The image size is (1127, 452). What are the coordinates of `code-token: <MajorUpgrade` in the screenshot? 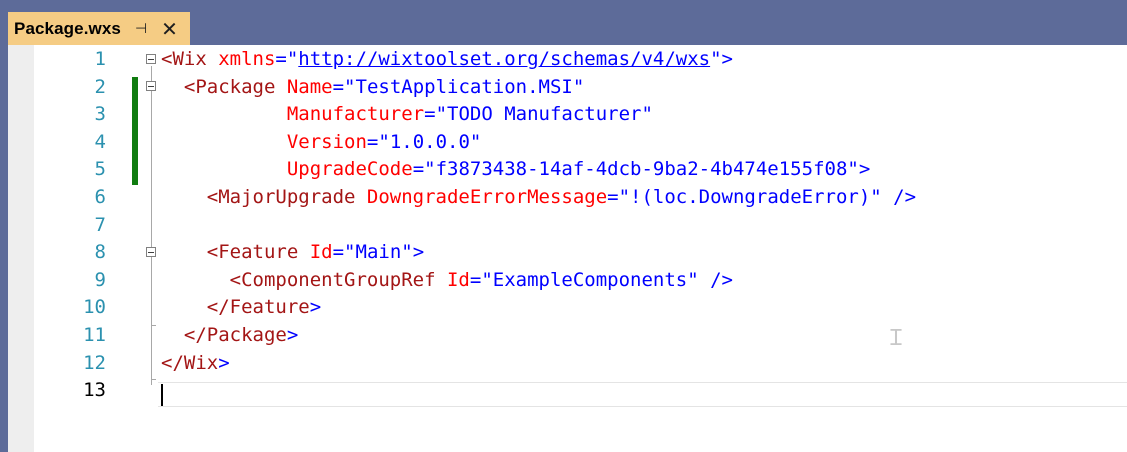 It's located at (281, 197).